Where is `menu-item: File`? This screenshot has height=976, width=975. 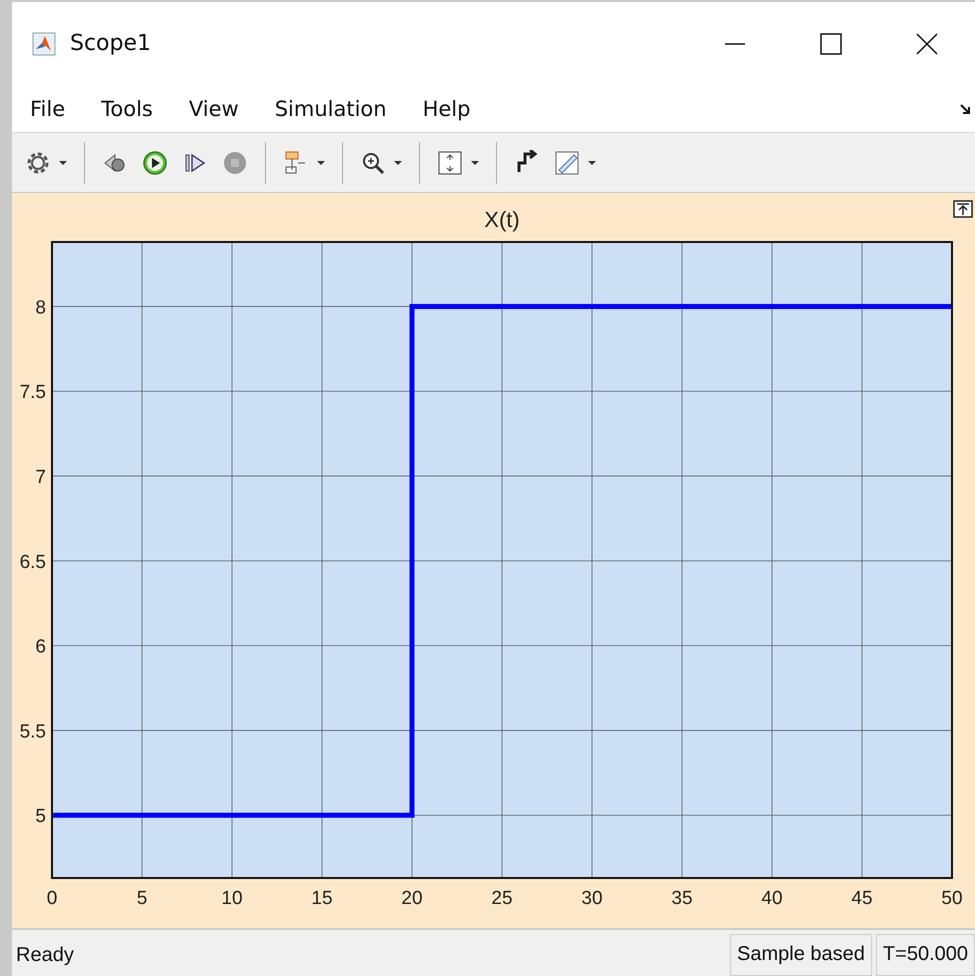 menu-item: File is located at coordinates (57, 108).